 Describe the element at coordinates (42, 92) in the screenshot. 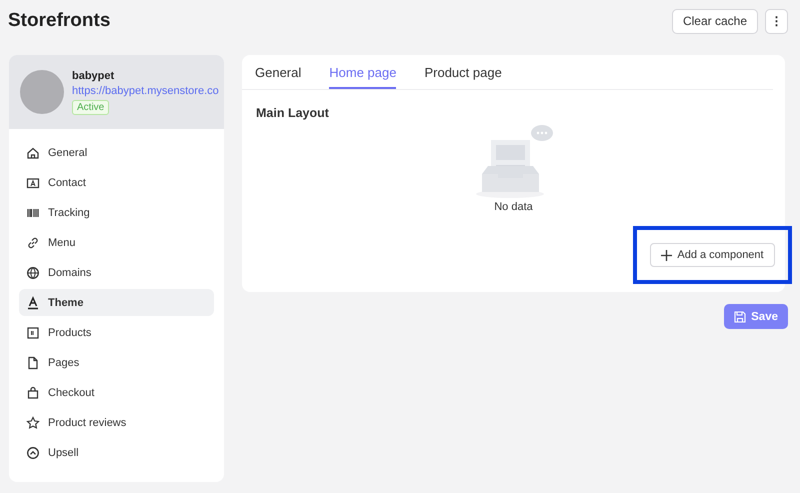

I see `avatar` at that location.